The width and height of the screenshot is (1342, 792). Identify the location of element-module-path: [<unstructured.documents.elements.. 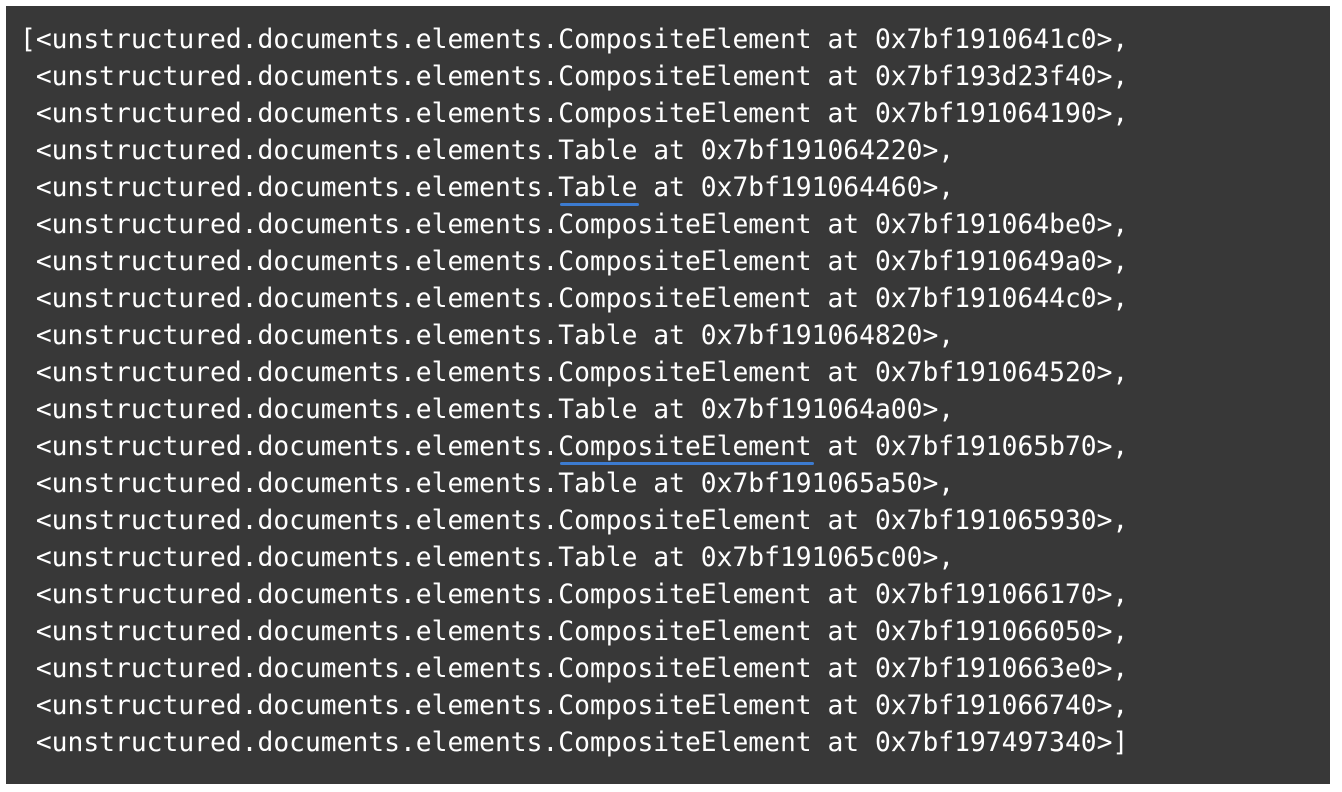
(289, 40).